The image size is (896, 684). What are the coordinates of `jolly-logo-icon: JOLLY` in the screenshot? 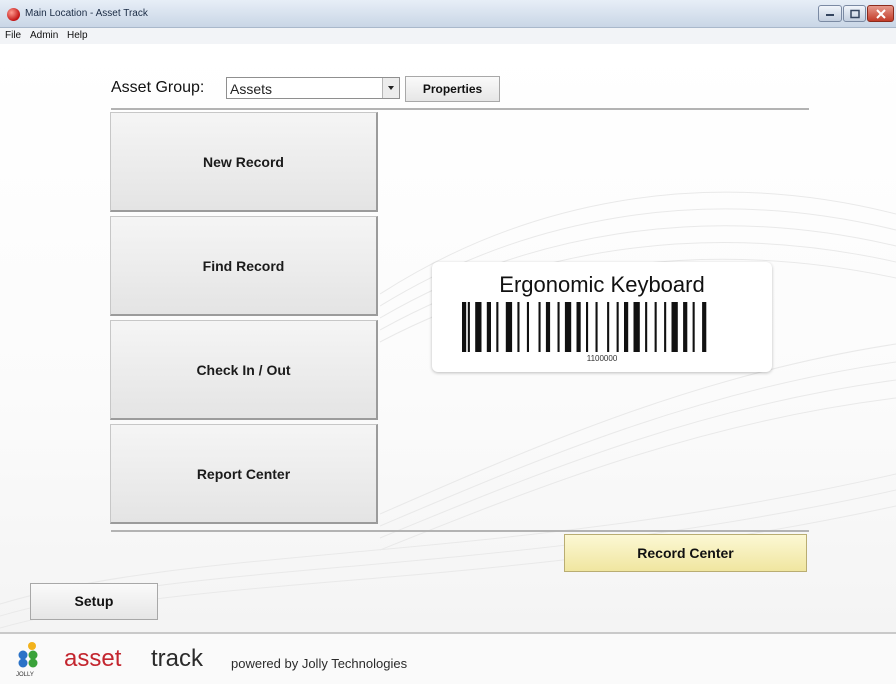 It's located at (27, 660).